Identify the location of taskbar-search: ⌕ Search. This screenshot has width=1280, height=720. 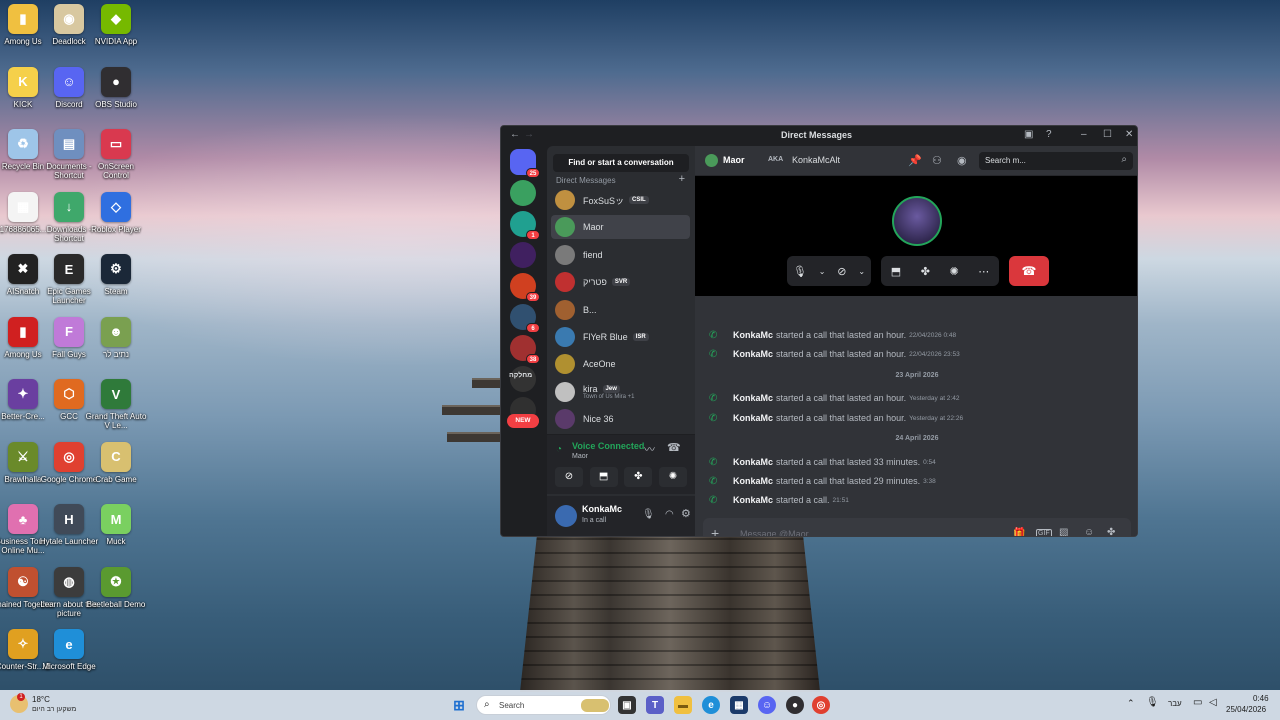
(543, 705).